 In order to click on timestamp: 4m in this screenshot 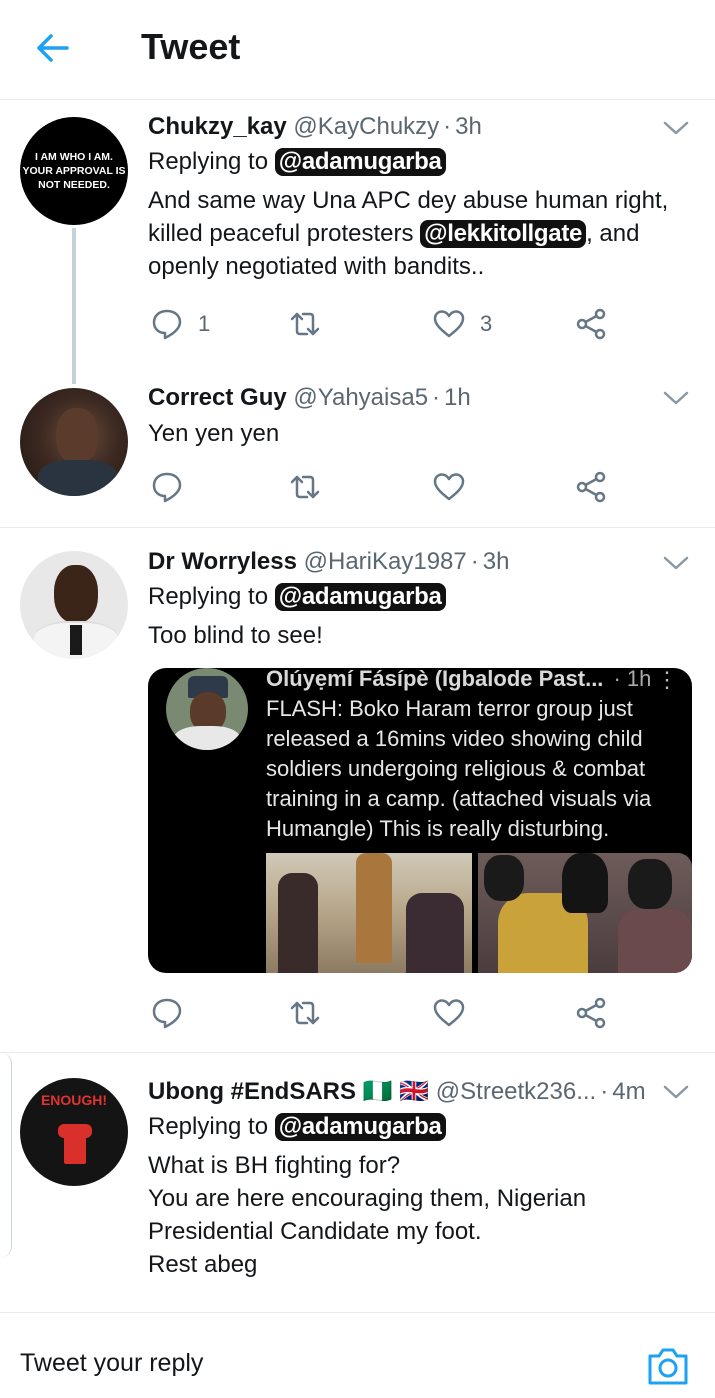, I will do `click(629, 1091)`.